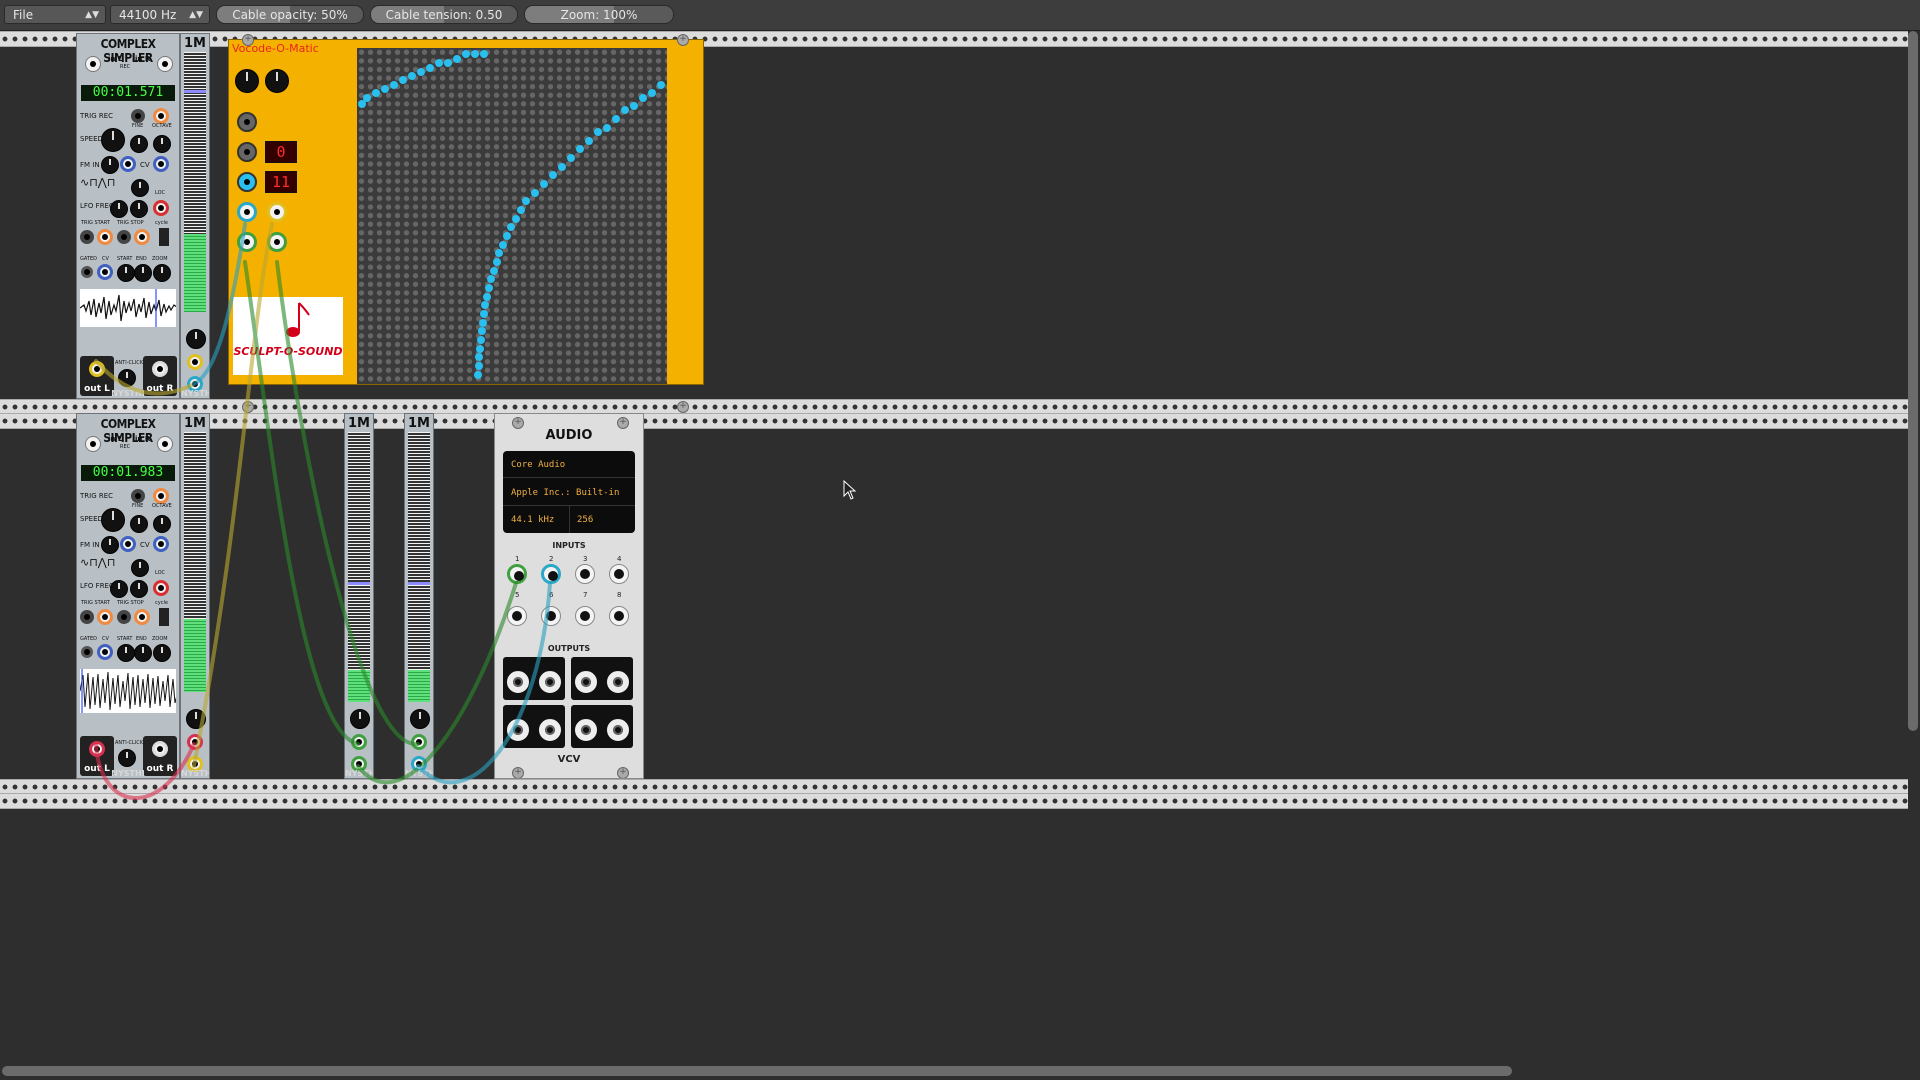 The width and height of the screenshot is (1920, 1080). What do you see at coordinates (585, 520) in the screenshot?
I see `audio-block-size: 256` at bounding box center [585, 520].